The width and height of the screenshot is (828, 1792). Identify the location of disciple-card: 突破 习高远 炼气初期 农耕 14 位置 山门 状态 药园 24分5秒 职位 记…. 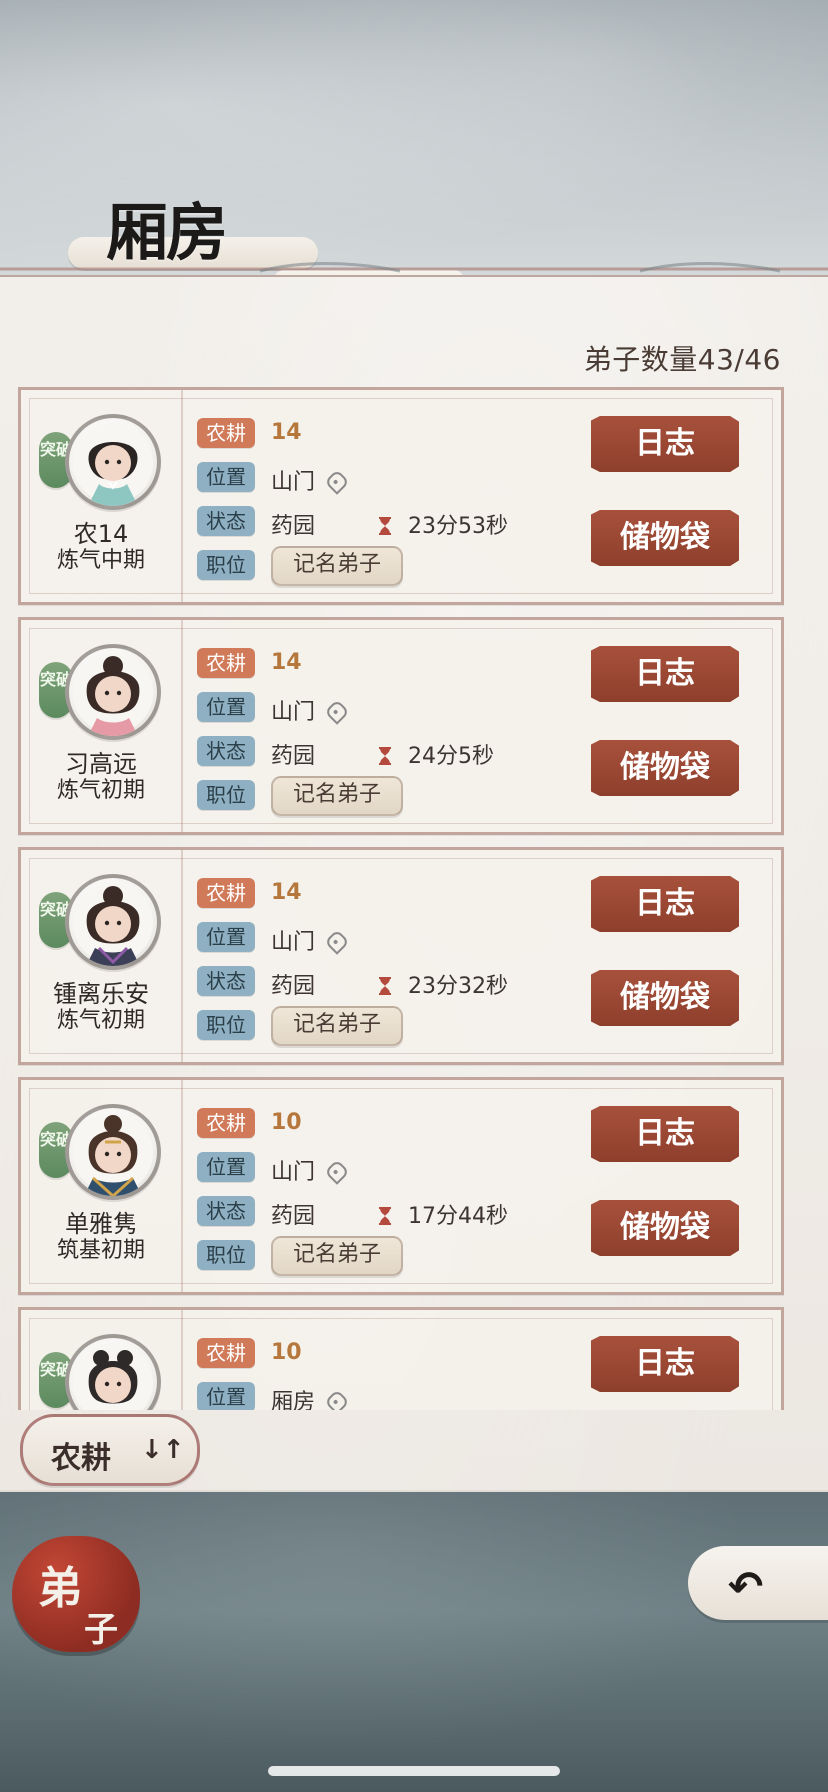
(401, 726).